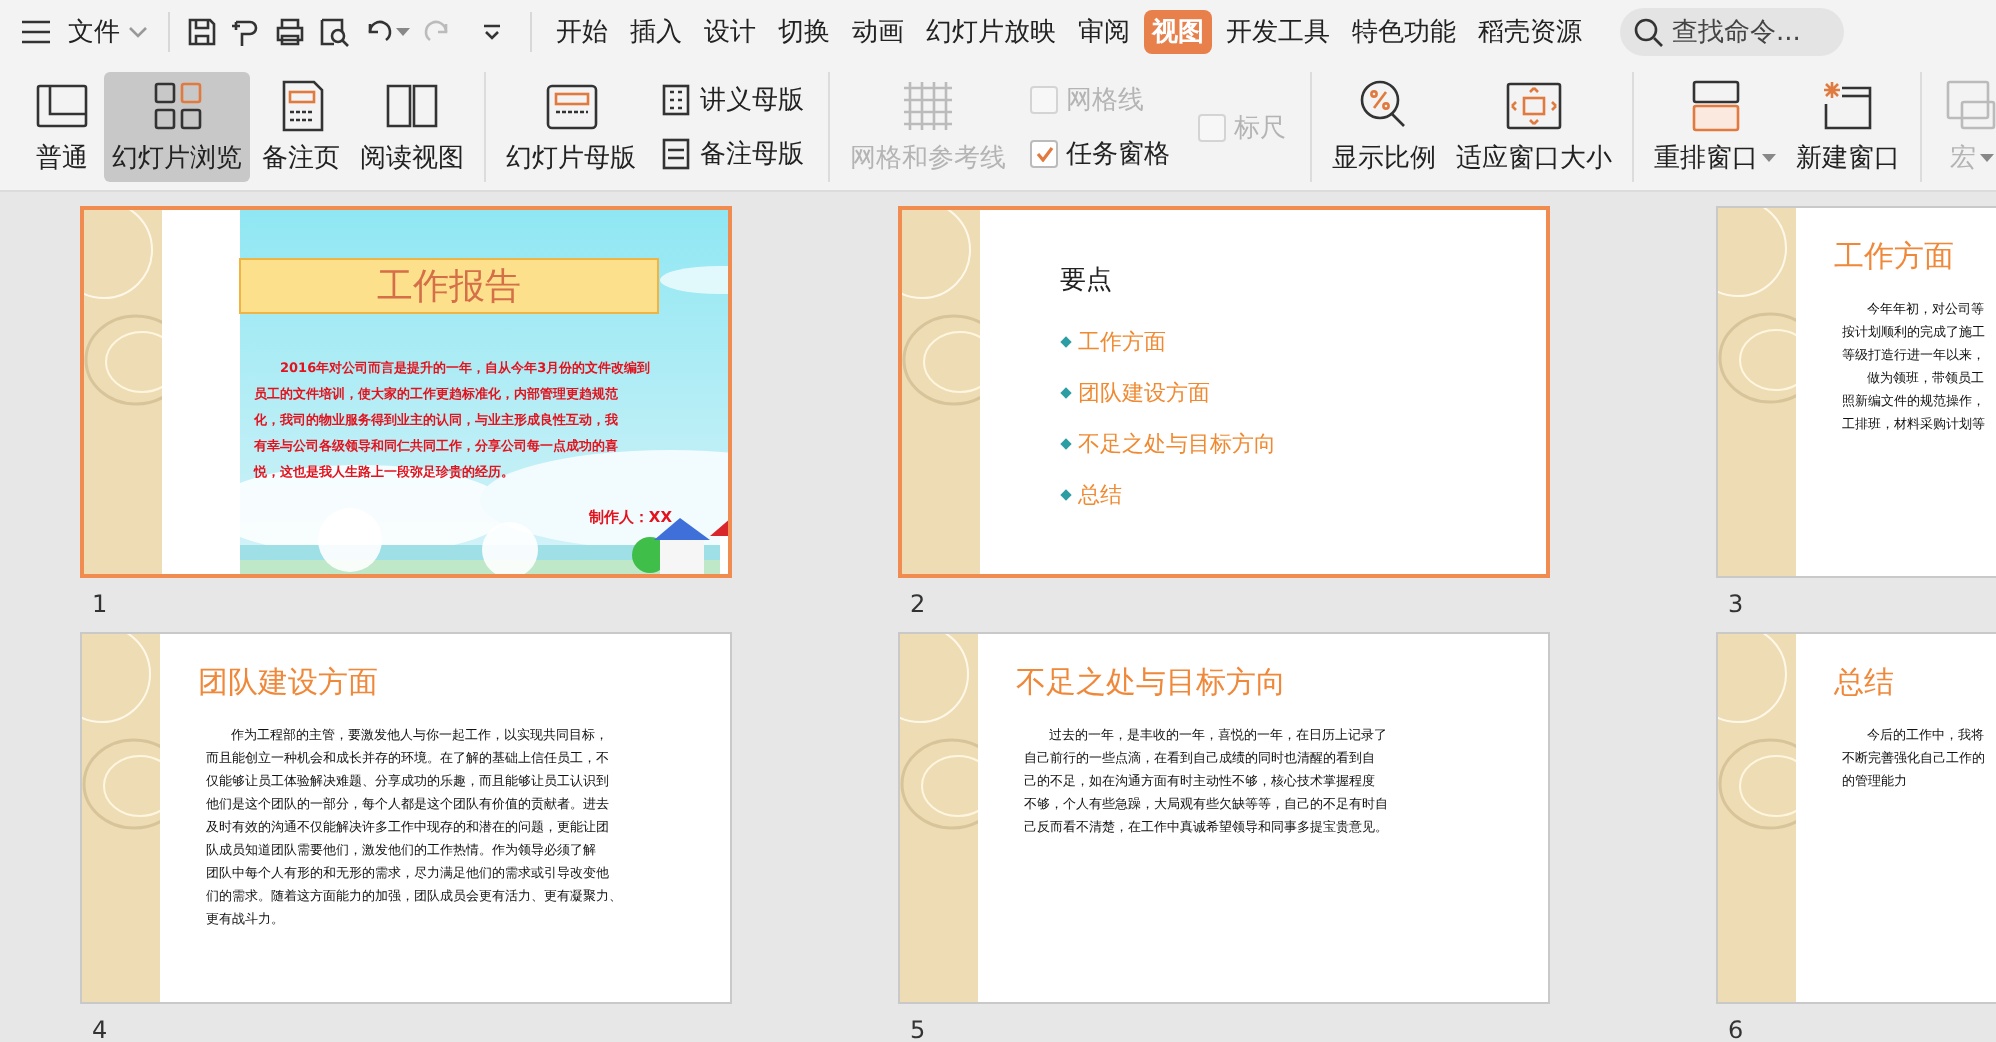  What do you see at coordinates (918, 604) in the screenshot?
I see `slide-number: 2` at bounding box center [918, 604].